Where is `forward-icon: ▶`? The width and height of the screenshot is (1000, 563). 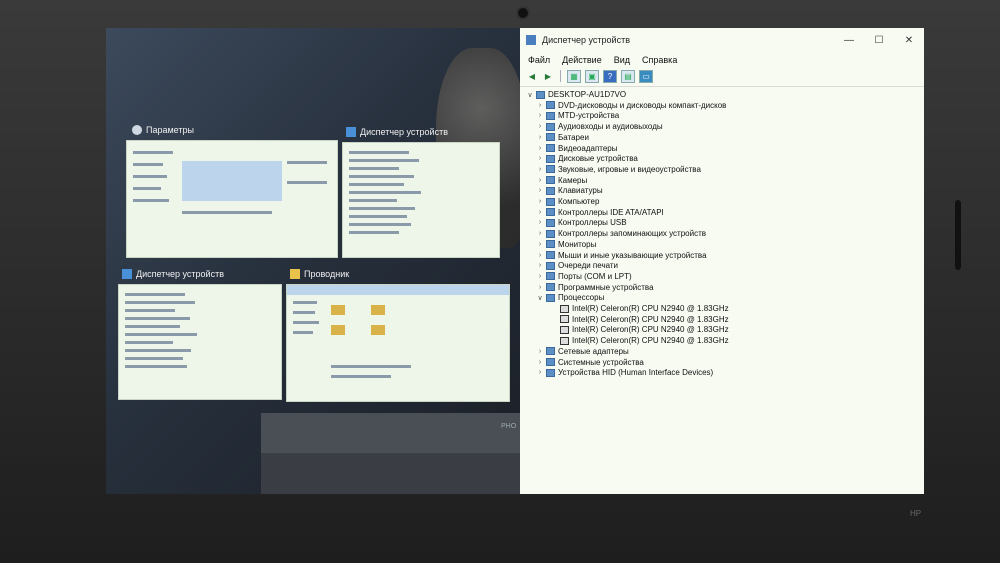
forward-icon: ▶ is located at coordinates (548, 76).